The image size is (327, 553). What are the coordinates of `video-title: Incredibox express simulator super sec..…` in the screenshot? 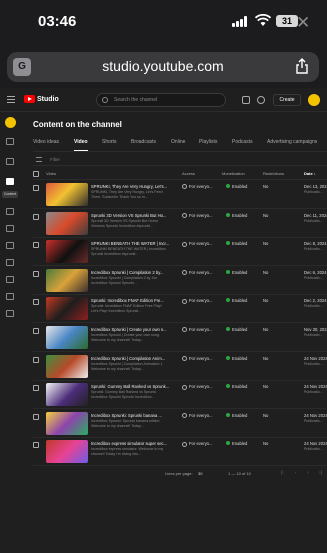 It's located at (130, 443).